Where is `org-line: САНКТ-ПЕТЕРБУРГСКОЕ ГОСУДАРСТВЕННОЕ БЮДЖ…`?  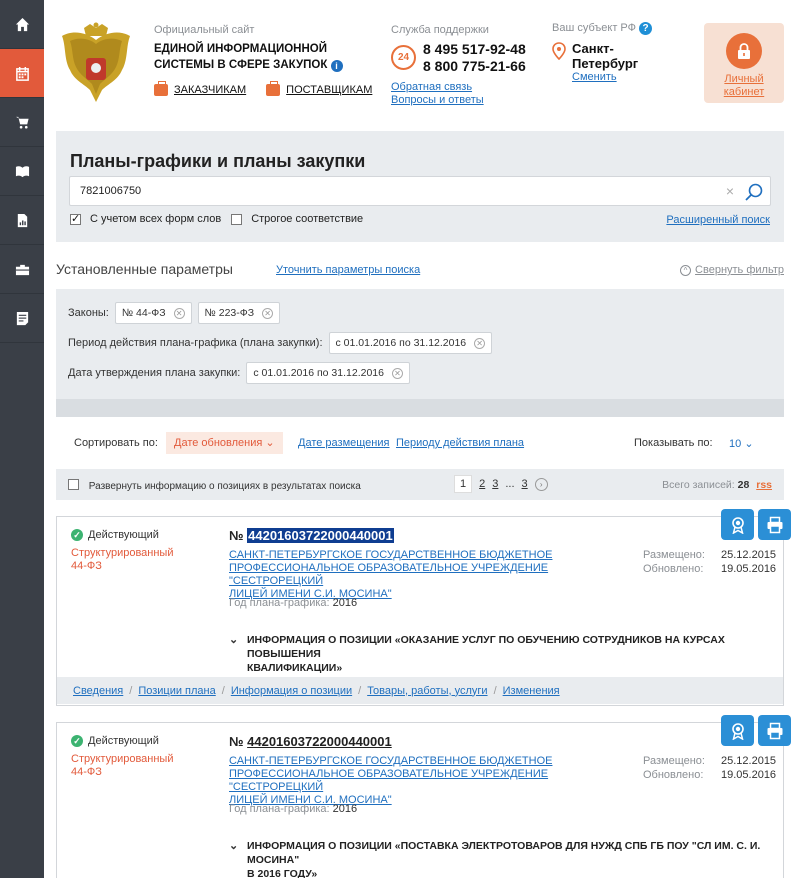
org-line: САНКТ-ПЕТЕРБУРГСКОЕ ГОСУДАРСТВЕННОЕ БЮДЖ… is located at coordinates (391, 761).